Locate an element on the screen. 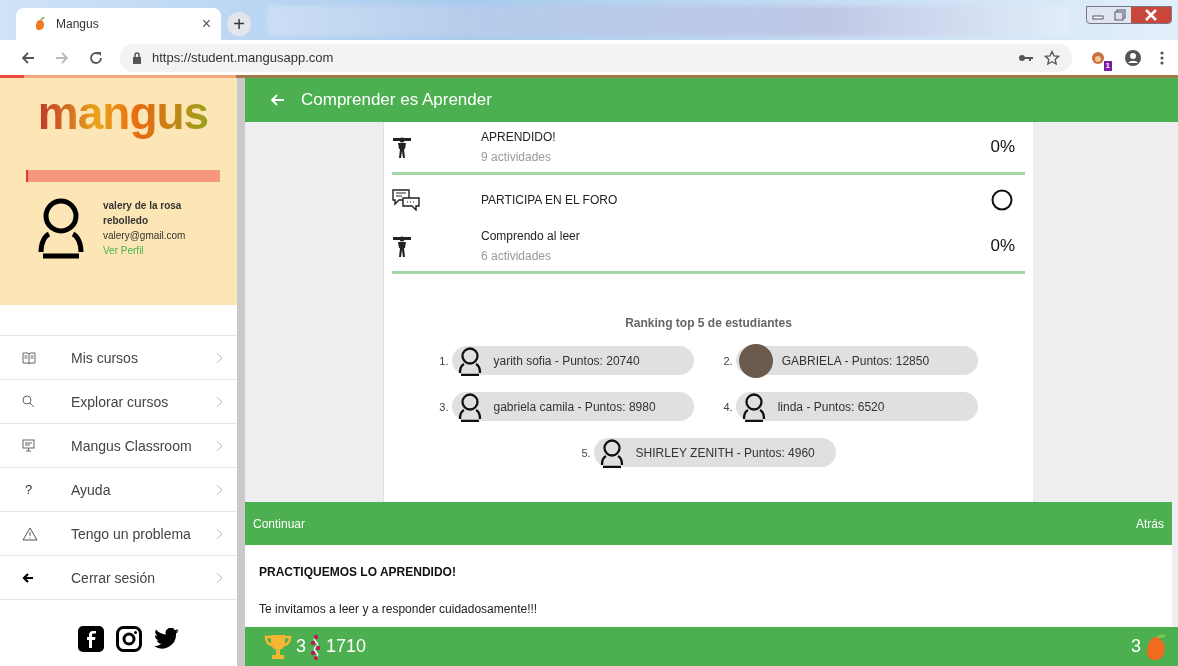  activity-row: PARTICIPA EN EL FORO is located at coordinates (708, 200).